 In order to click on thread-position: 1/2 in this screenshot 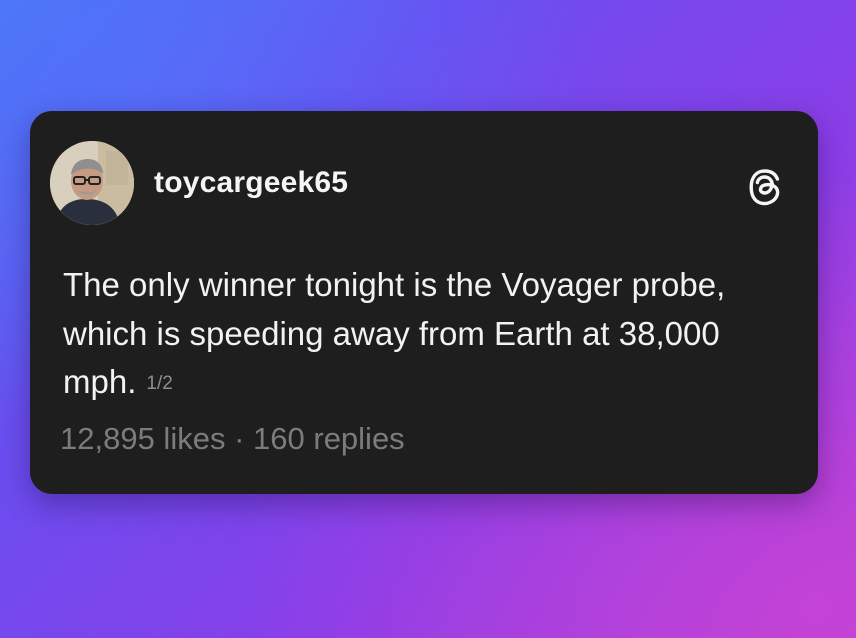, I will do `click(159, 383)`.